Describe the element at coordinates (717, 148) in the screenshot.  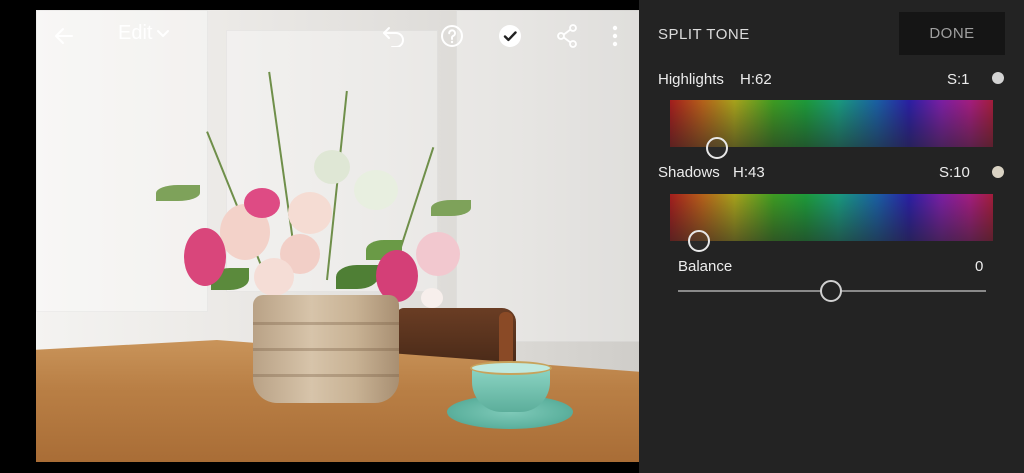
I see `highlights-picker-knob` at that location.